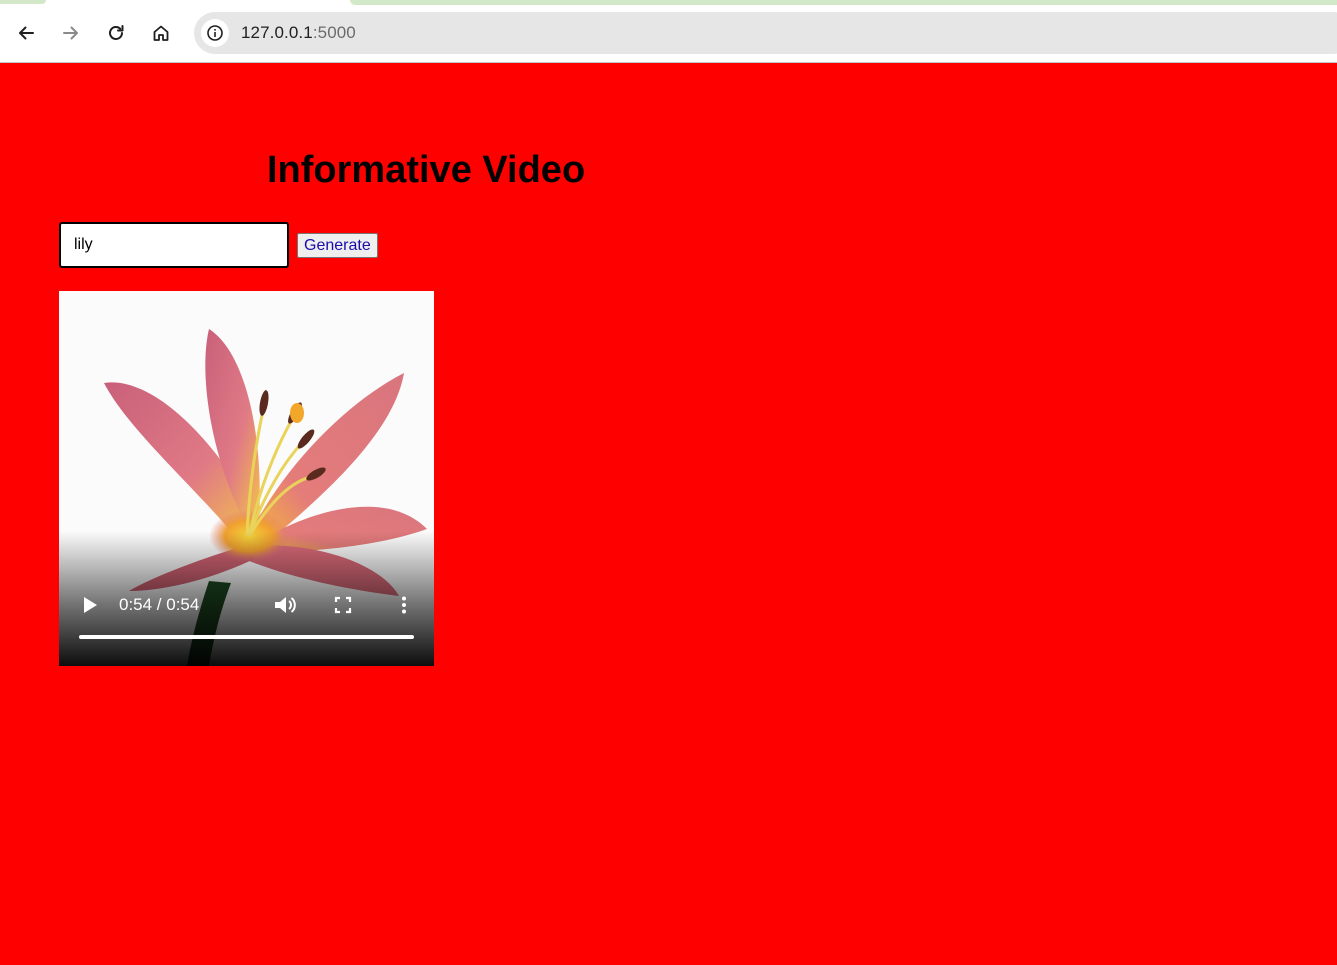 This screenshot has width=1337, height=965. Describe the element at coordinates (426, 170) in the screenshot. I see `page-title: Informative Video` at that location.